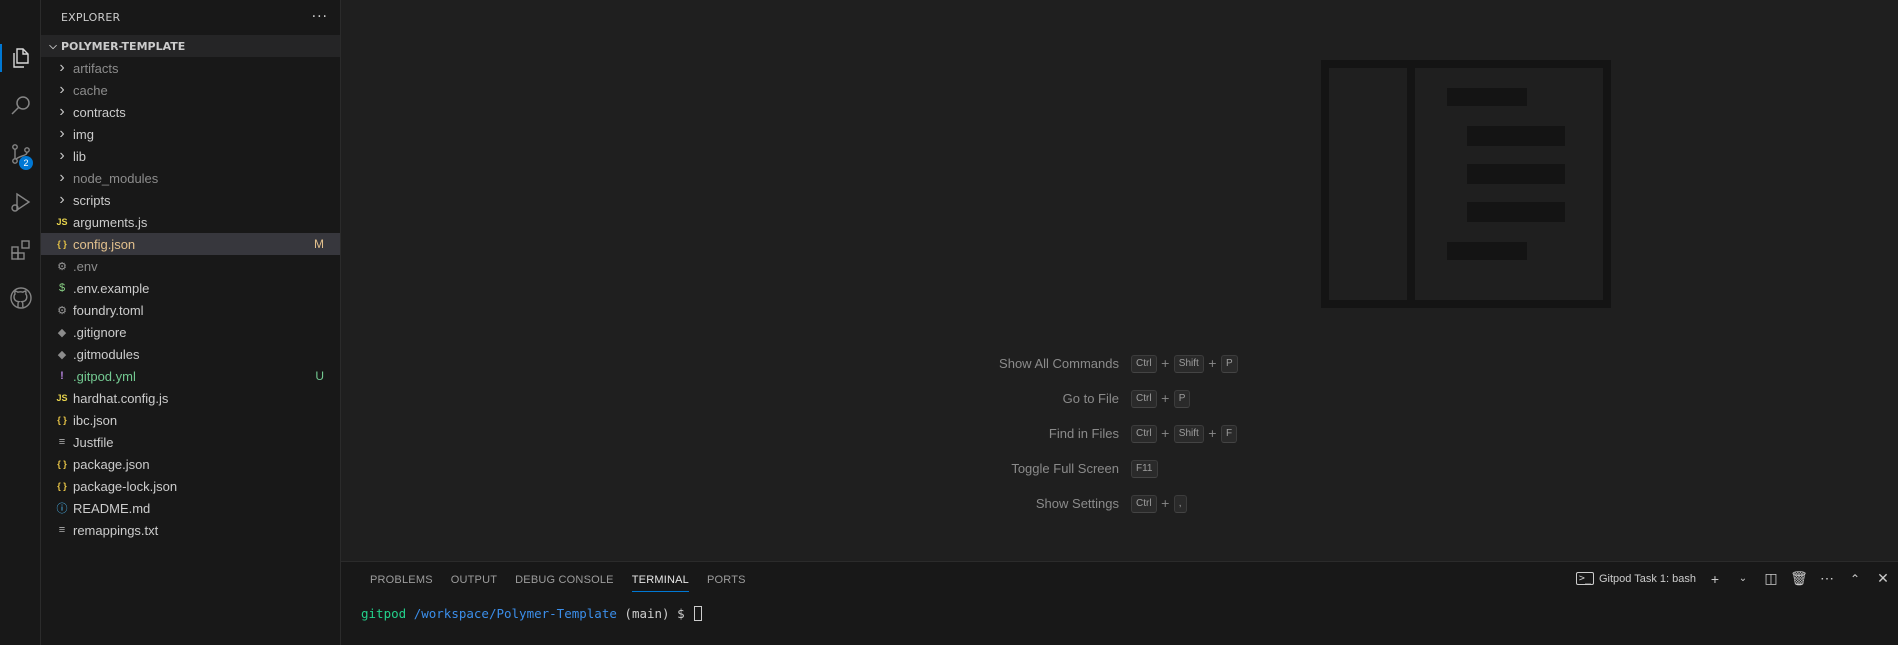 The width and height of the screenshot is (1898, 645). Describe the element at coordinates (1159, 503) in the screenshot. I see `shortcut-keys: Ctrl +,` at that location.